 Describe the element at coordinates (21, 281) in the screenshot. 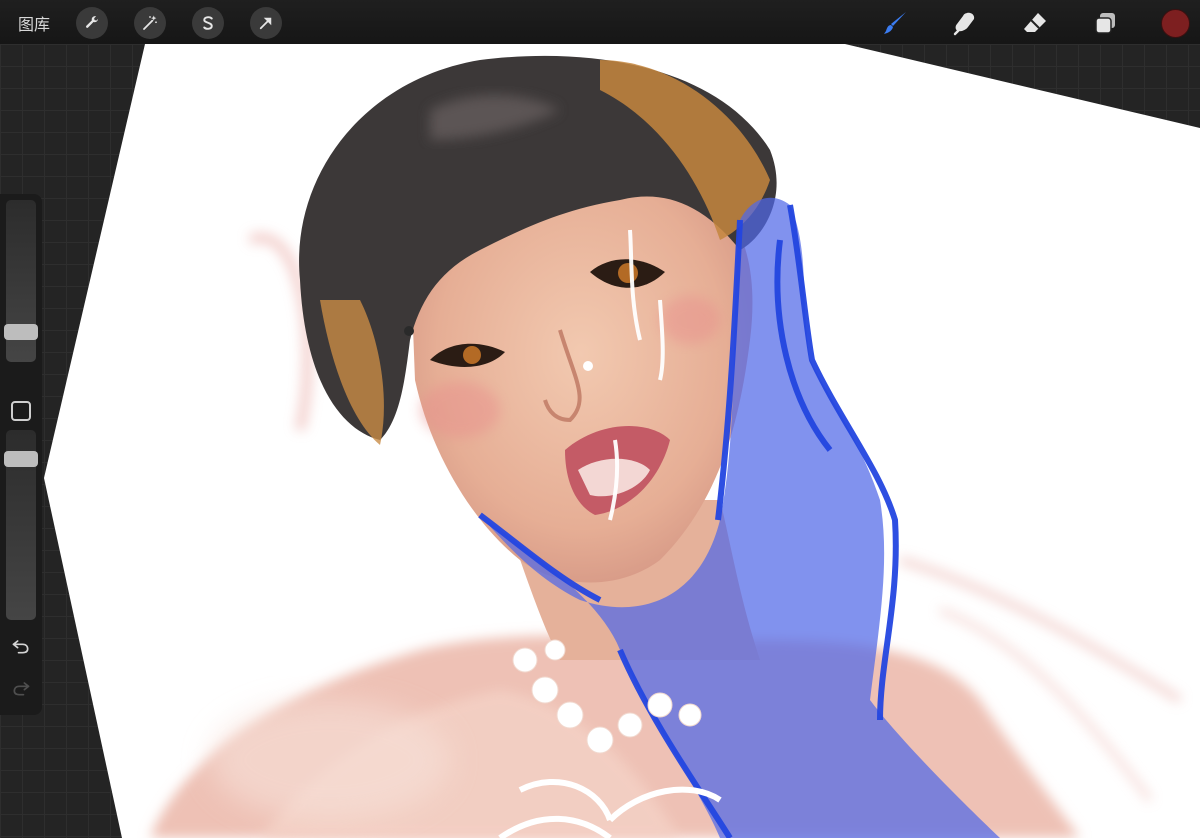

I see `brush-size-slider` at that location.